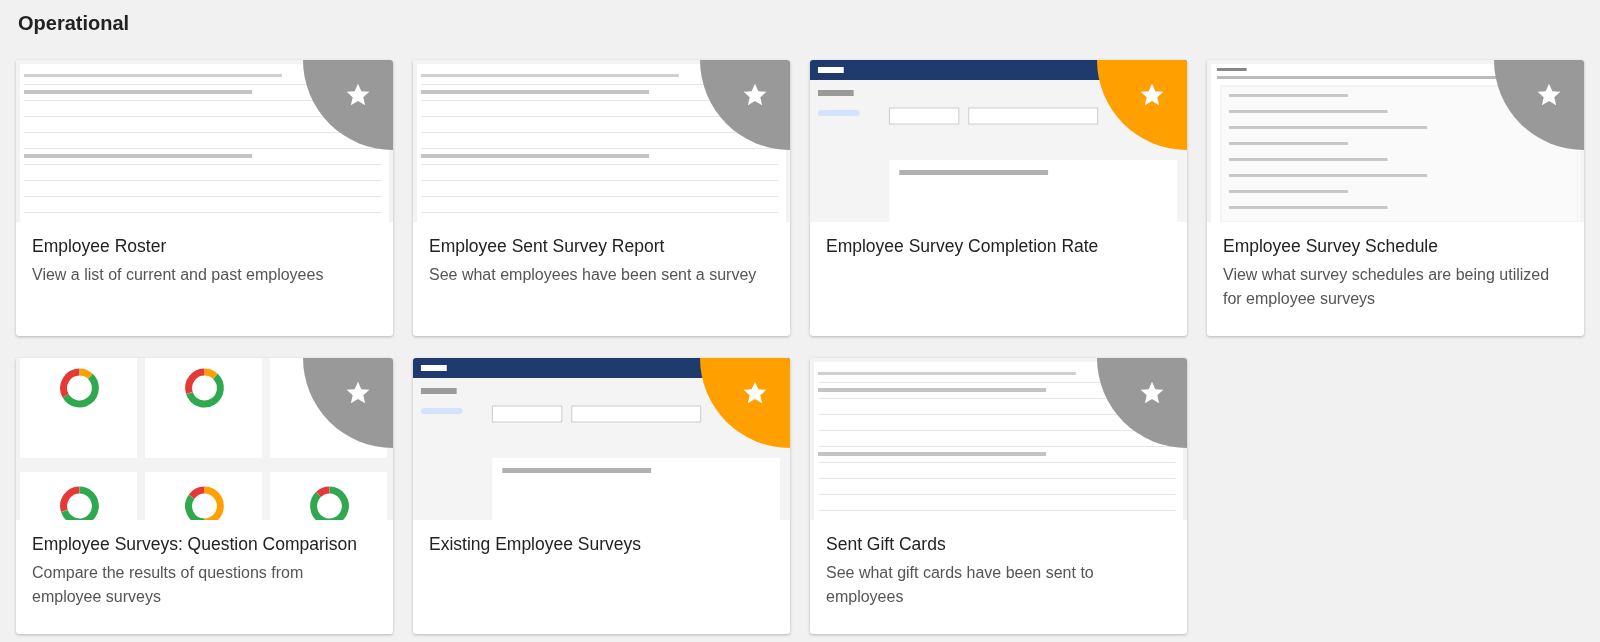 Image resolution: width=1600 pixels, height=642 pixels. I want to click on section-title: Operational, so click(74, 23).